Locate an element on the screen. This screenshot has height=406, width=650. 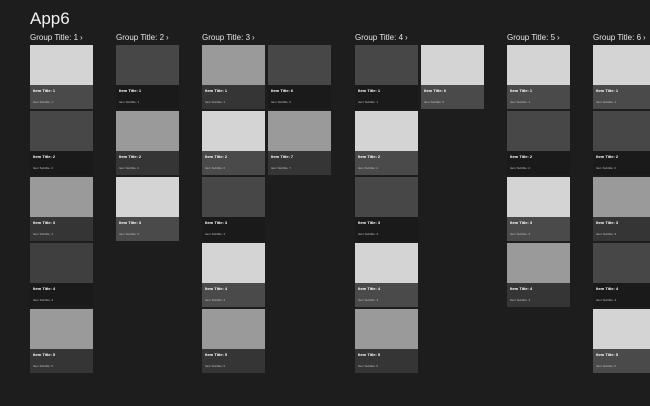
group-title: Group Title: 2 is located at coordinates (140, 37).